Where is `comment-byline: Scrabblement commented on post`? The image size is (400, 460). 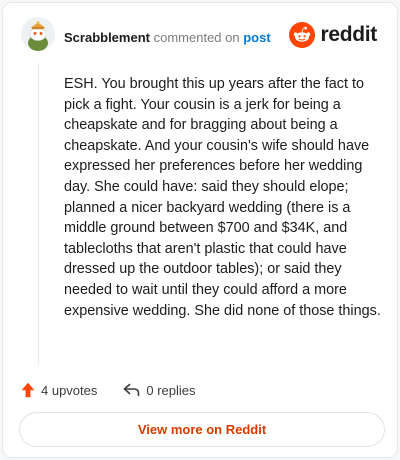 comment-byline: Scrabblement commented on post is located at coordinates (167, 37).